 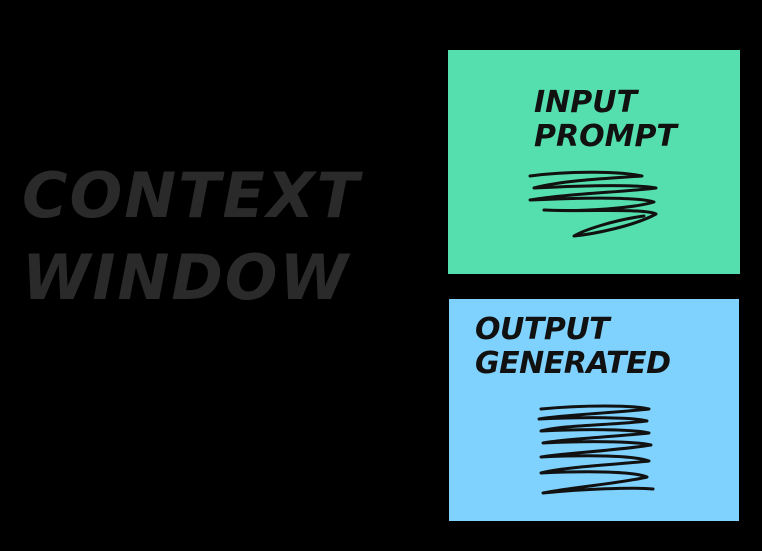 I want to click on context-window-label: CONTEXT WINDOW, so click(x=191, y=237).